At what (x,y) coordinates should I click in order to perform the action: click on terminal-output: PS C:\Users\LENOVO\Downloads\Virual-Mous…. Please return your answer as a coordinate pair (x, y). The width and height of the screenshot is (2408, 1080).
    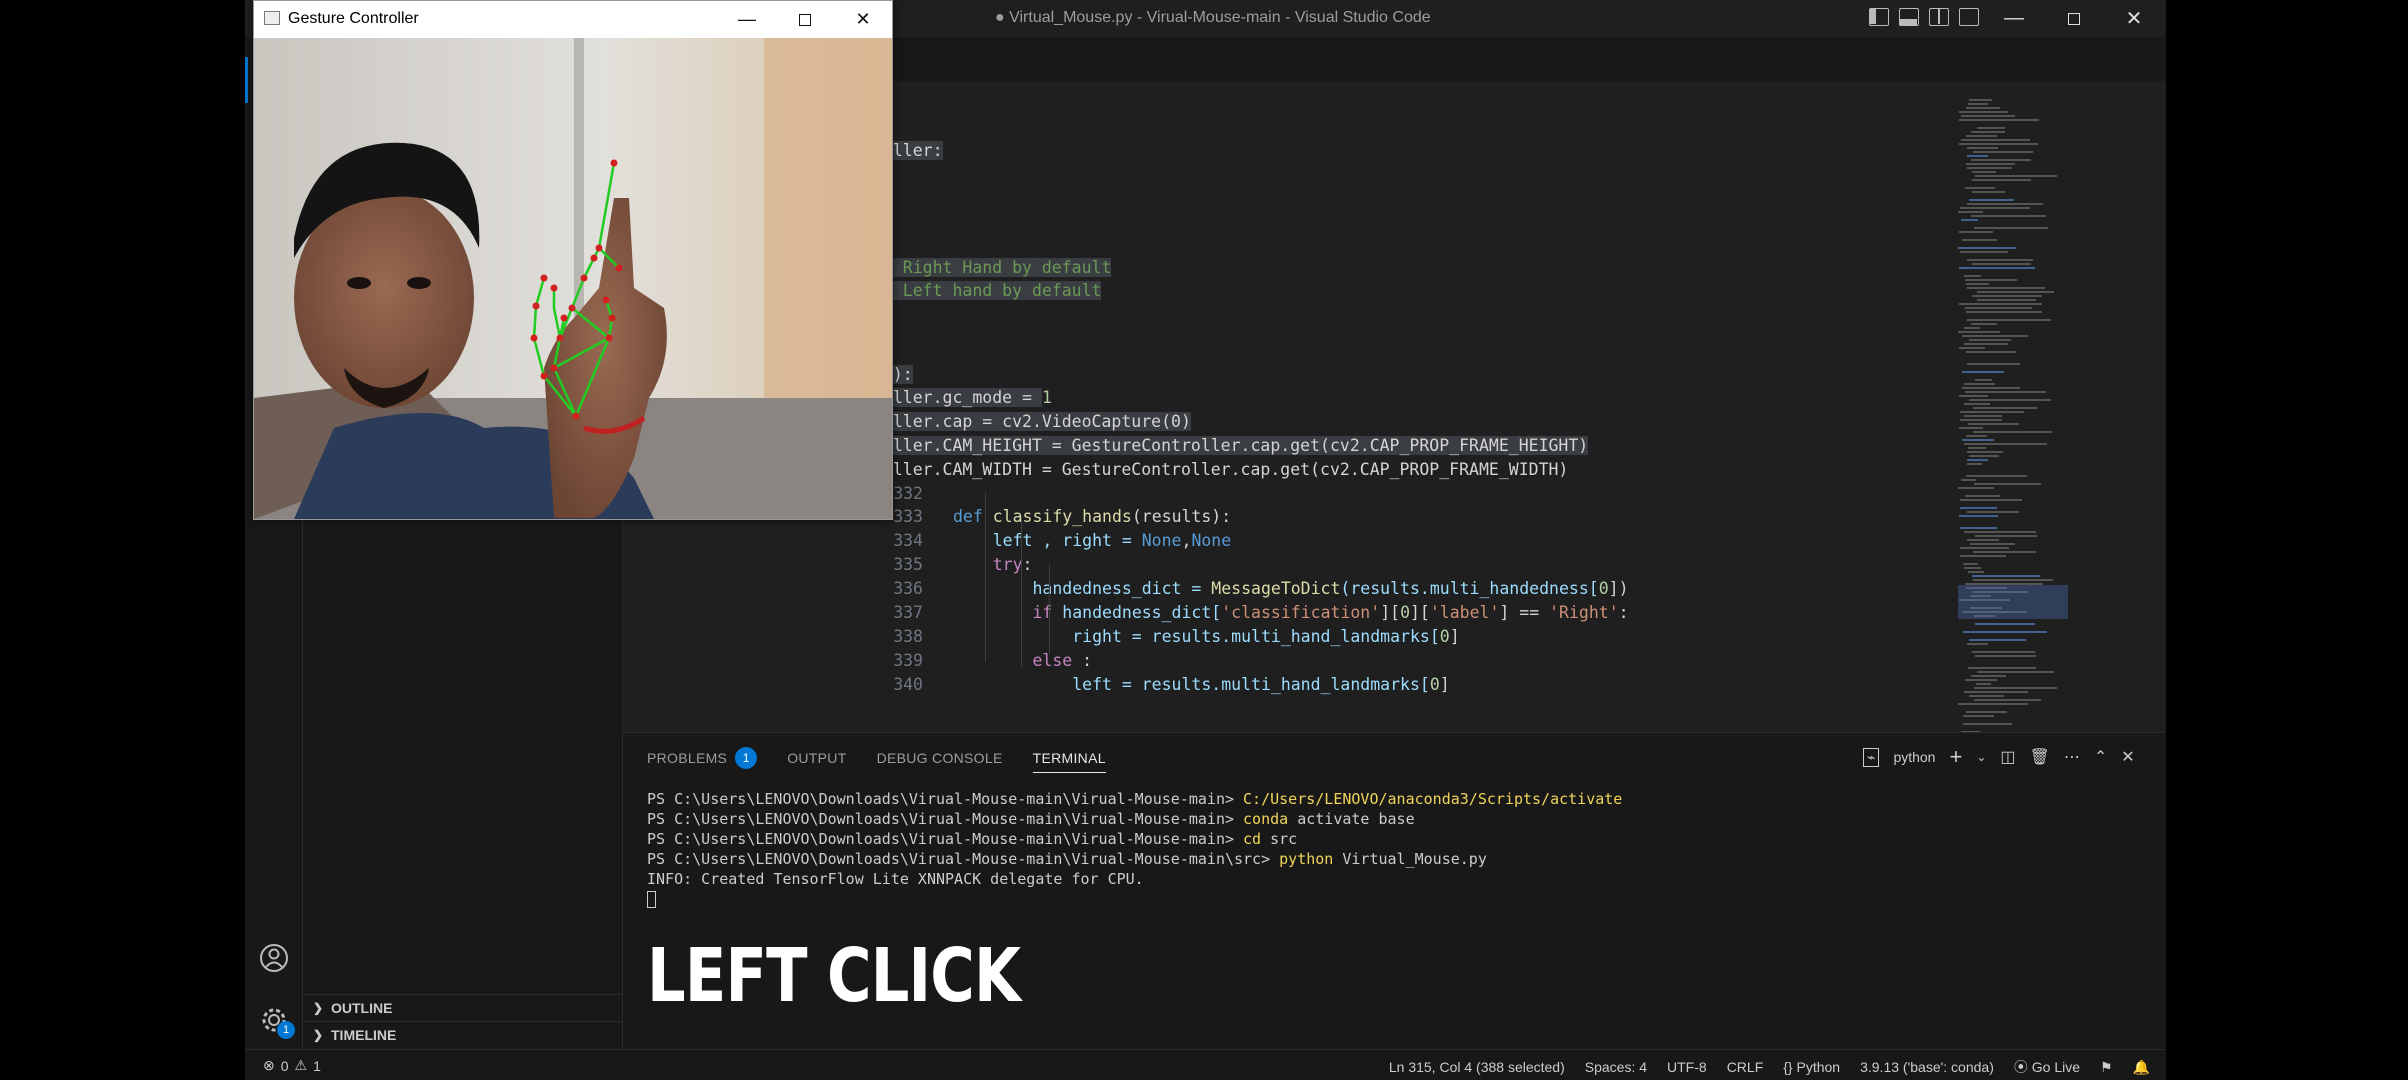
    Looking at the image, I should click on (1397, 849).